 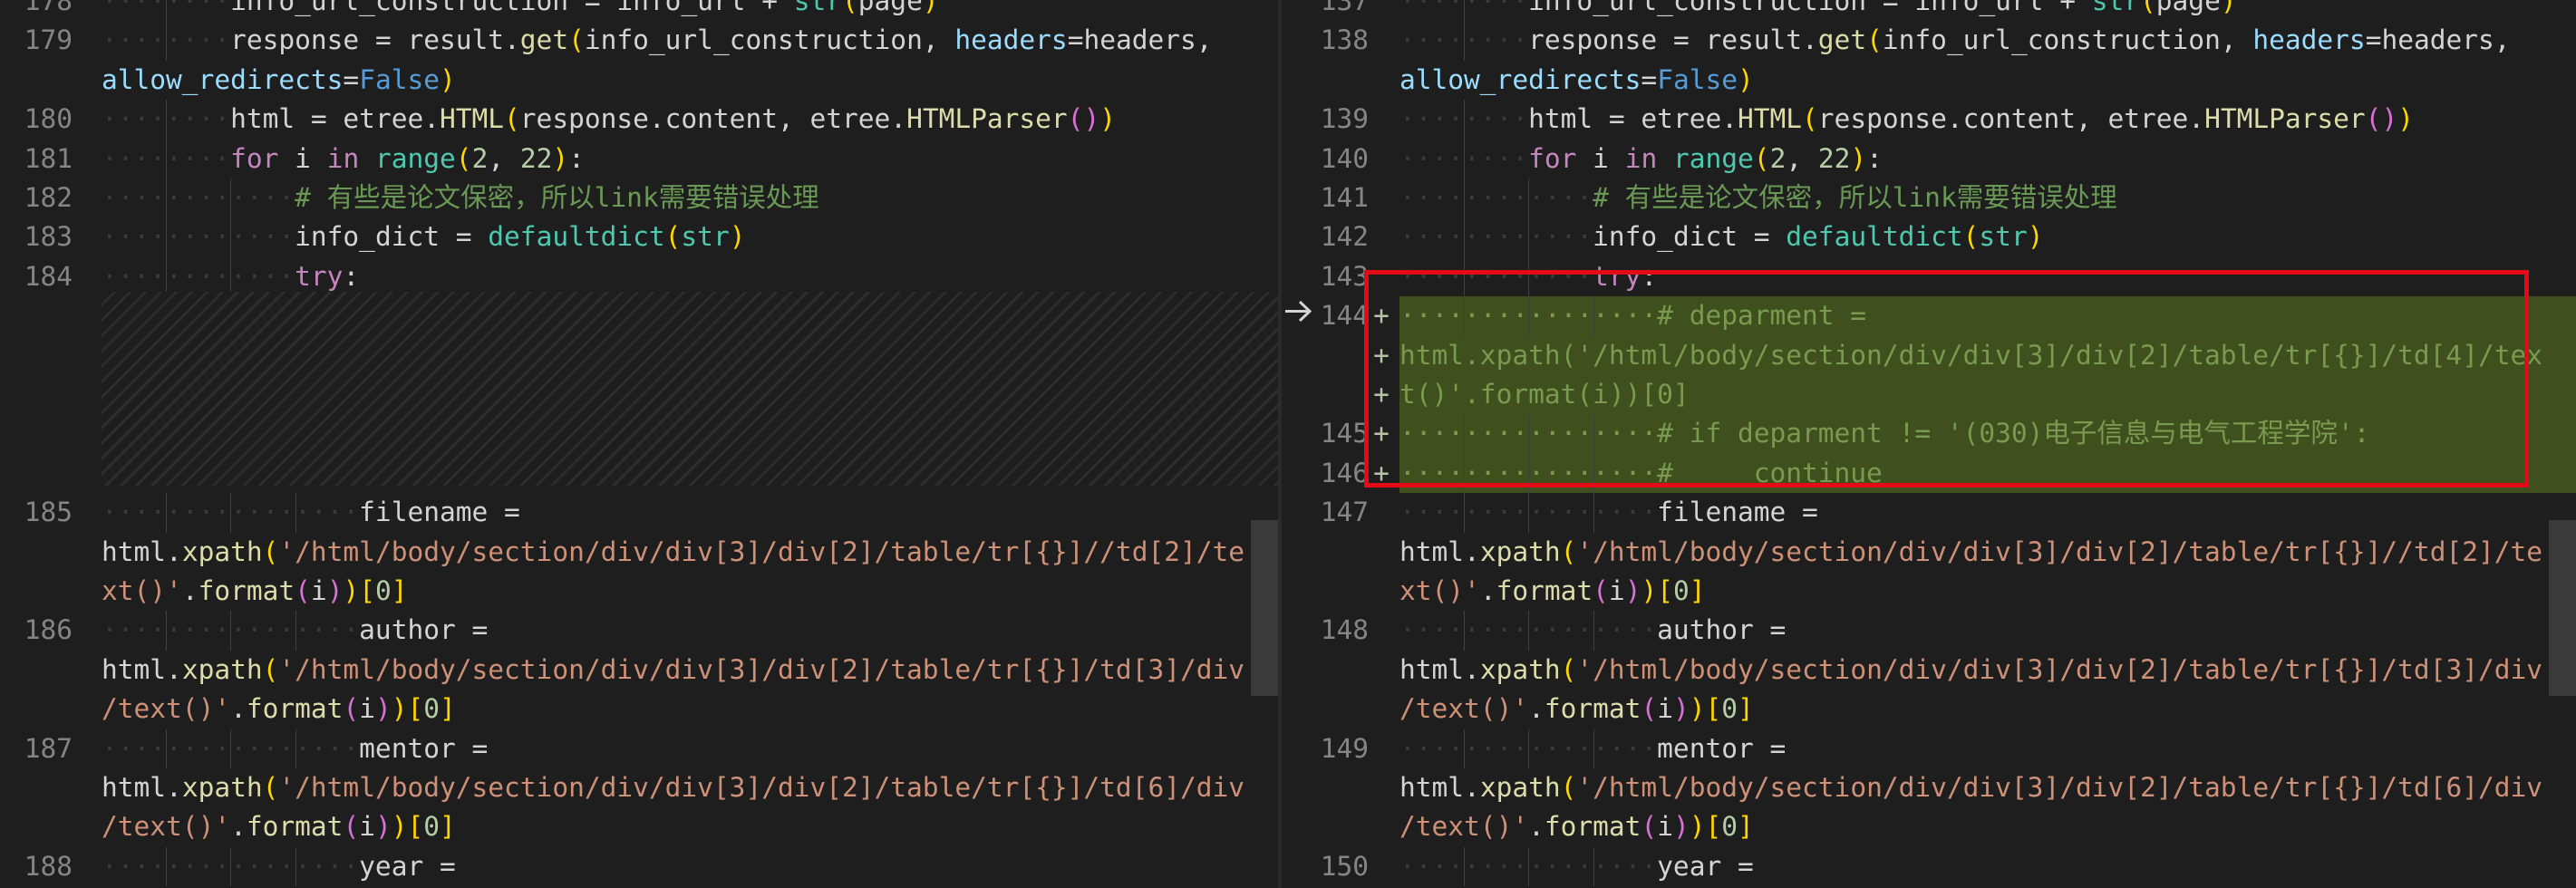 I want to click on line-number: 188, so click(x=48, y=866).